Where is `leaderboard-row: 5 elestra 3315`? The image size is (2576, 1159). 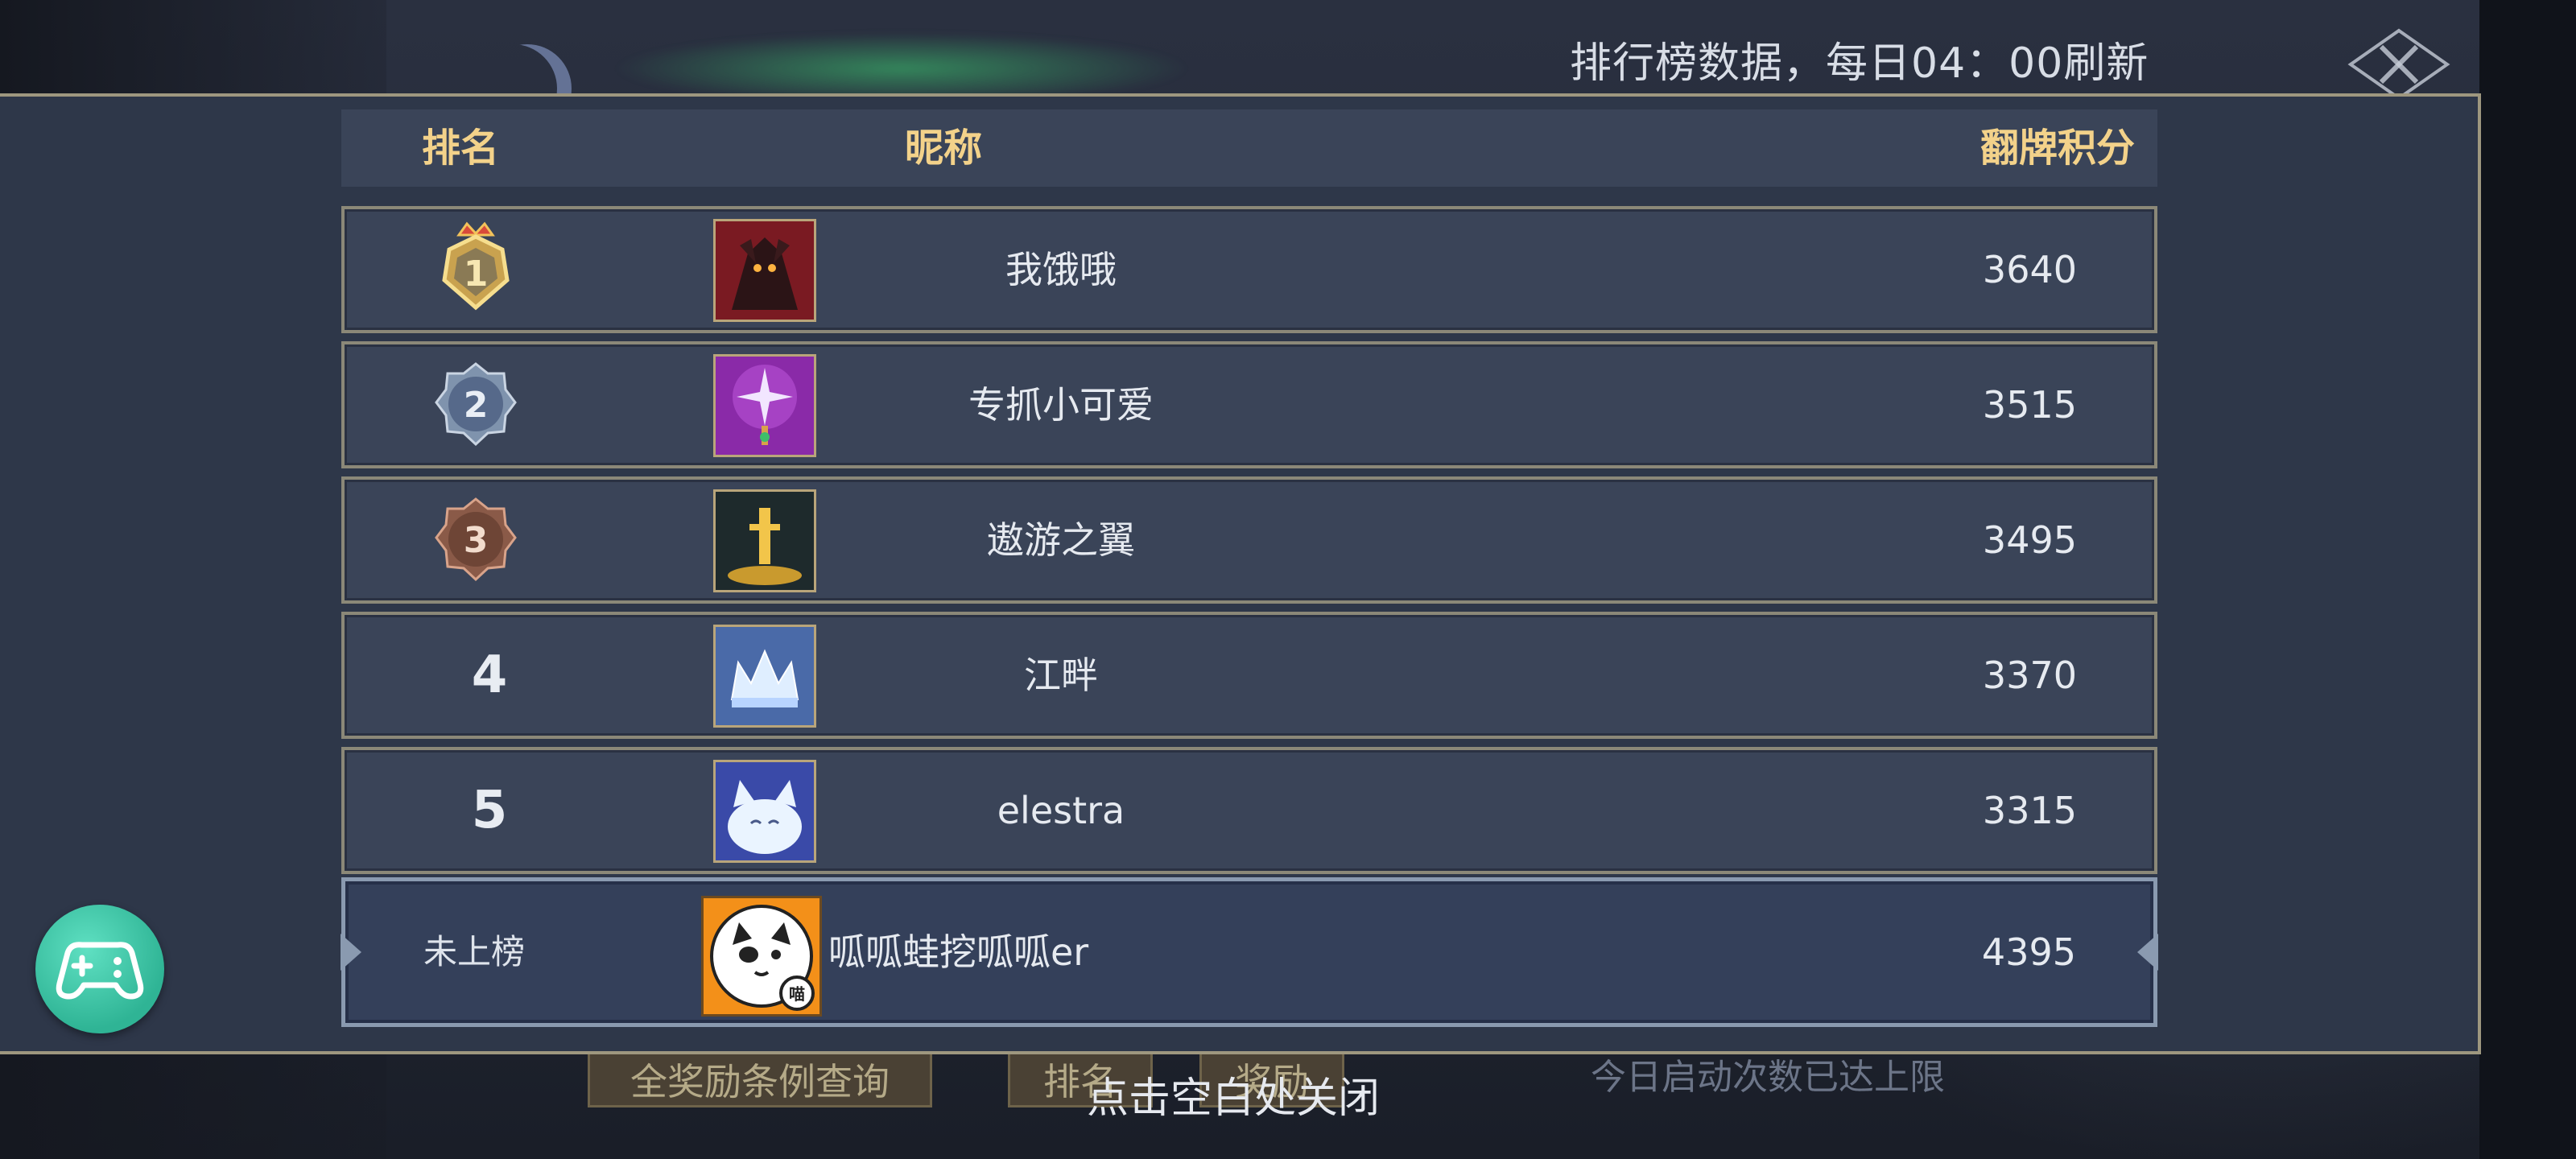 leaderboard-row: 5 elestra 3315 is located at coordinates (1249, 810).